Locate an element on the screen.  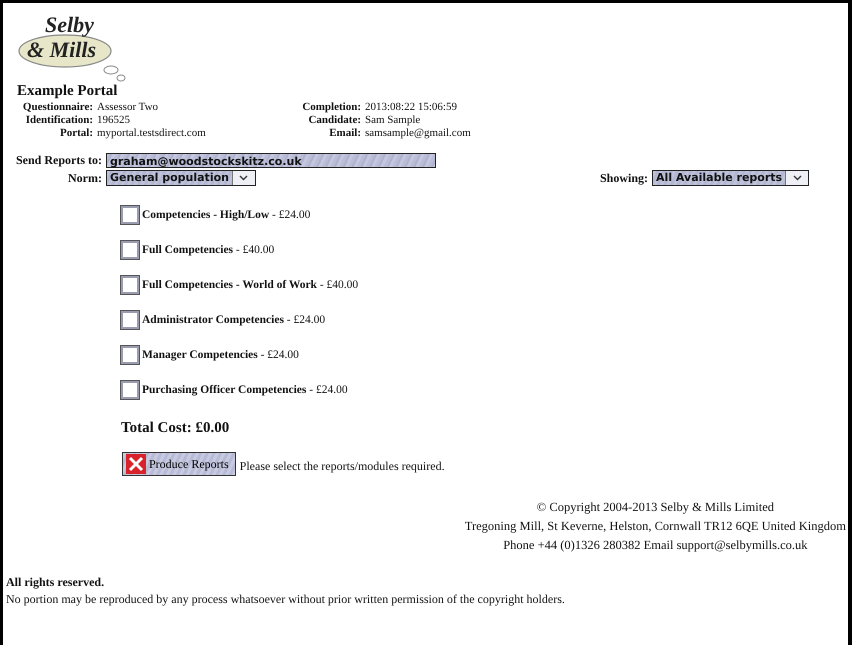
detail-value: Assessor Two is located at coordinates (128, 107).